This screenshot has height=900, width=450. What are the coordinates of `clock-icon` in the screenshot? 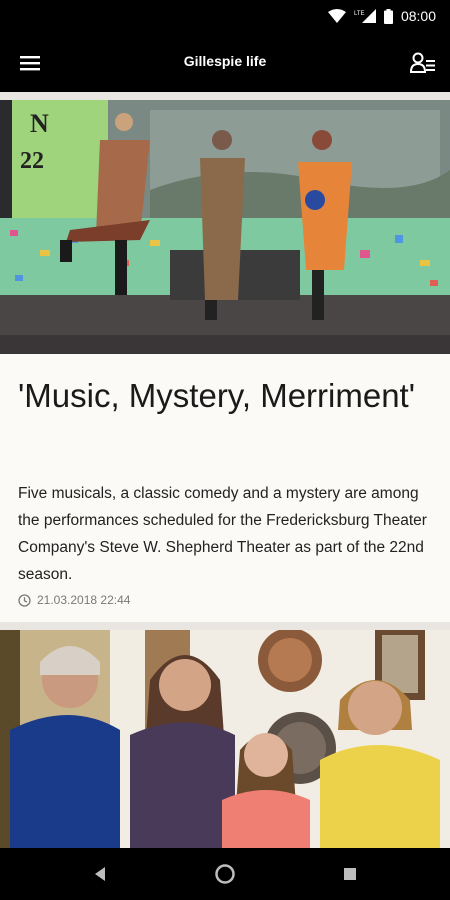 It's located at (24, 600).